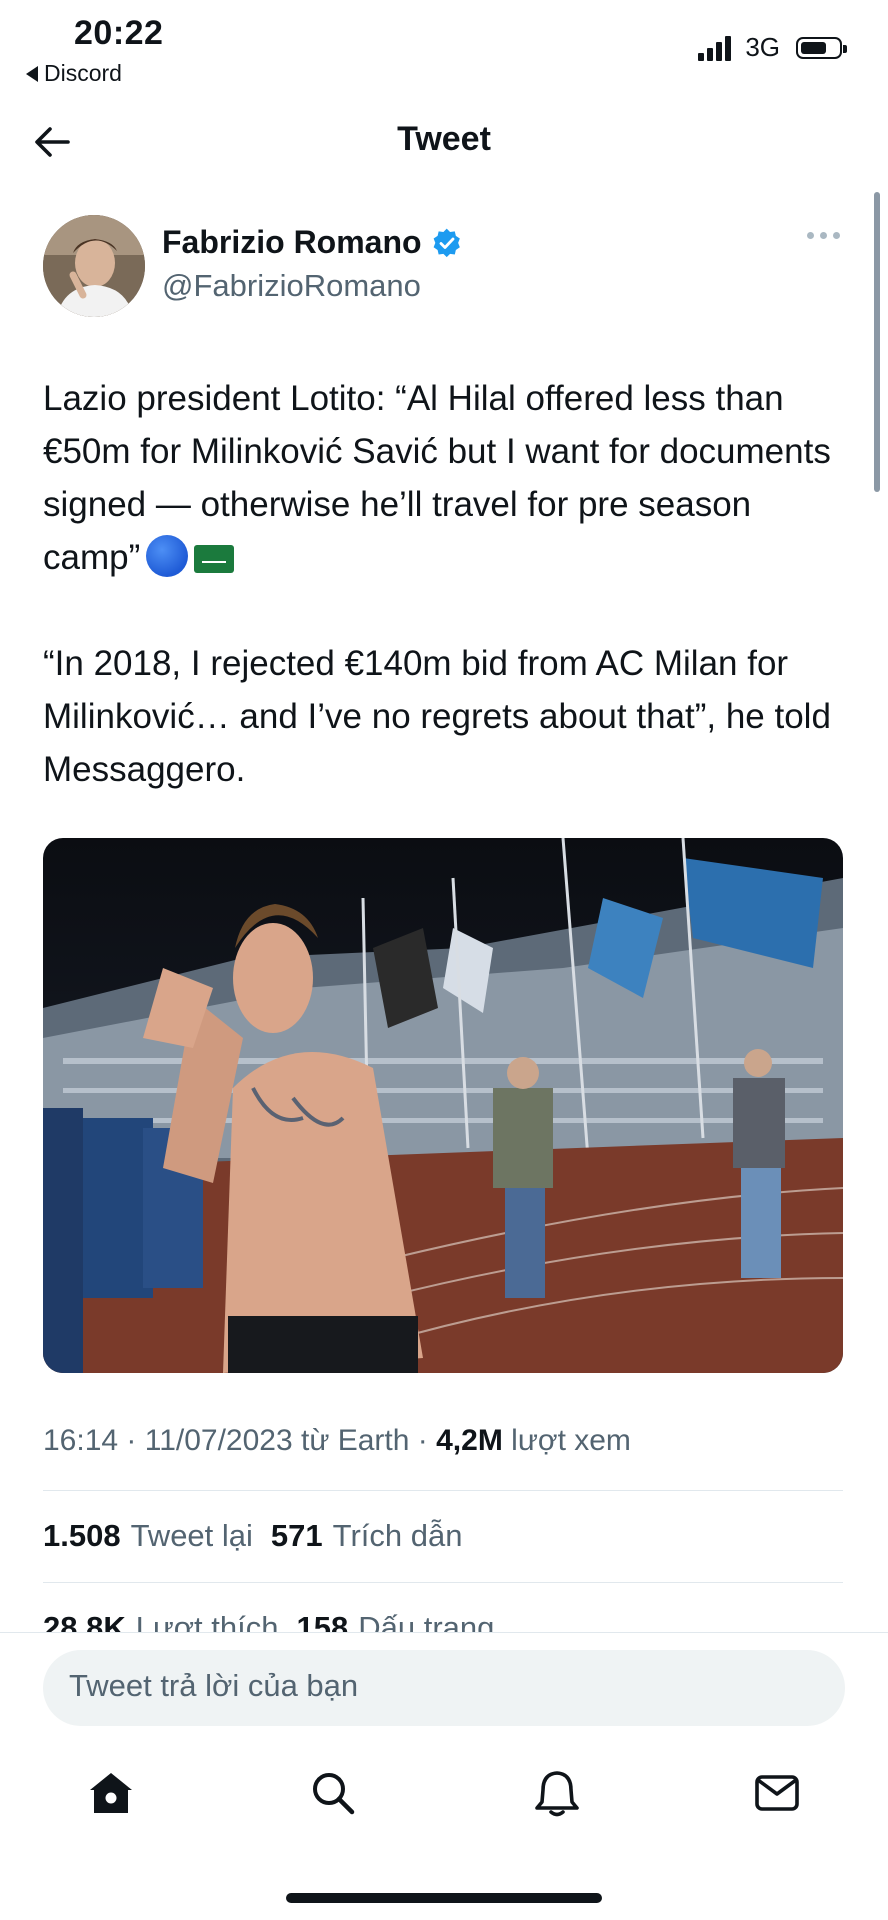  I want to click on scrollbar, so click(877, 342).